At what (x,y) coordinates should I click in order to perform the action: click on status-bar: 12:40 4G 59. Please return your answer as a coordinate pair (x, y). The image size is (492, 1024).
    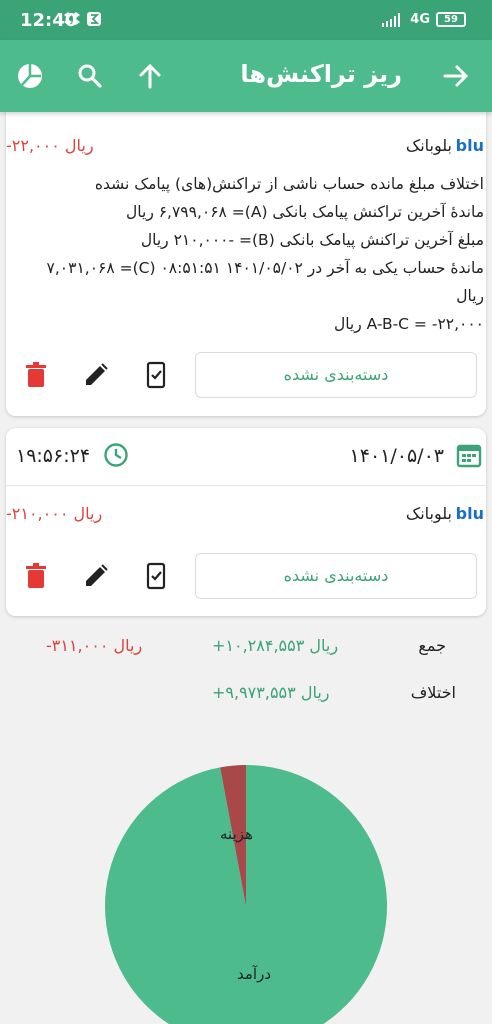
    Looking at the image, I should click on (246, 20).